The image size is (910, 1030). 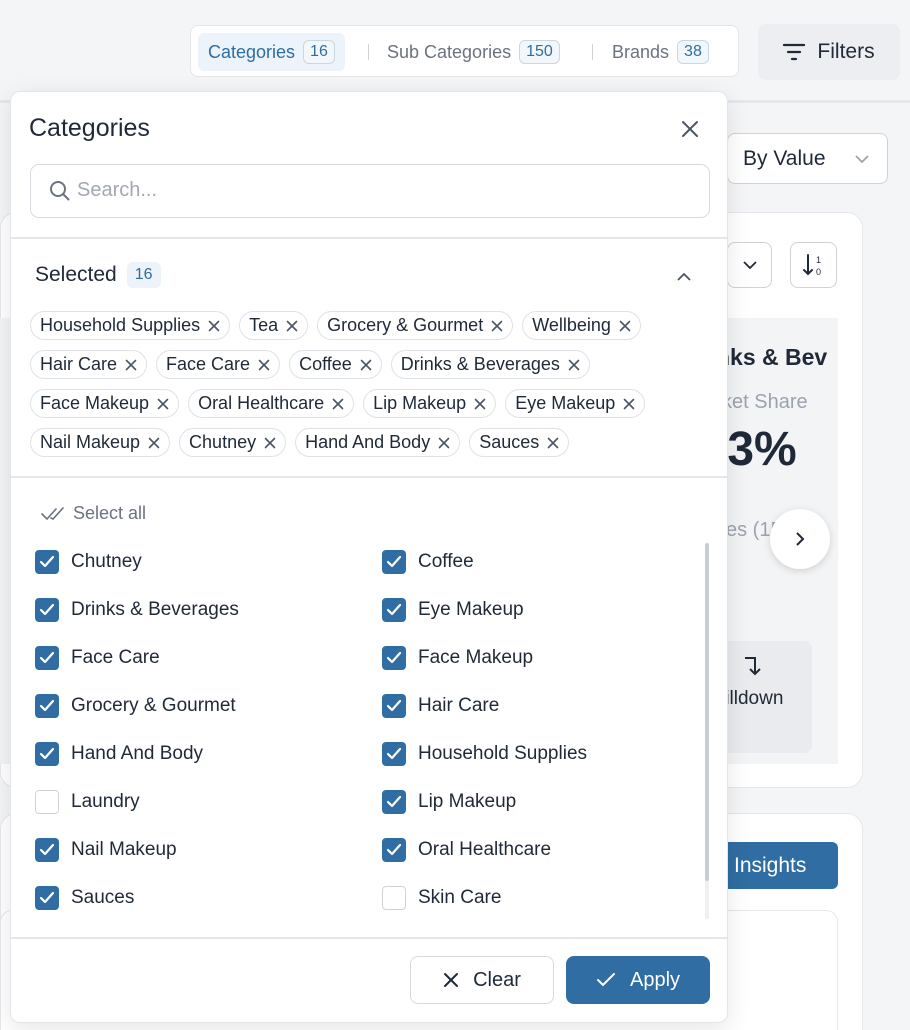 What do you see at coordinates (124, 849) in the screenshot?
I see `option-label: Nail Makeup` at bounding box center [124, 849].